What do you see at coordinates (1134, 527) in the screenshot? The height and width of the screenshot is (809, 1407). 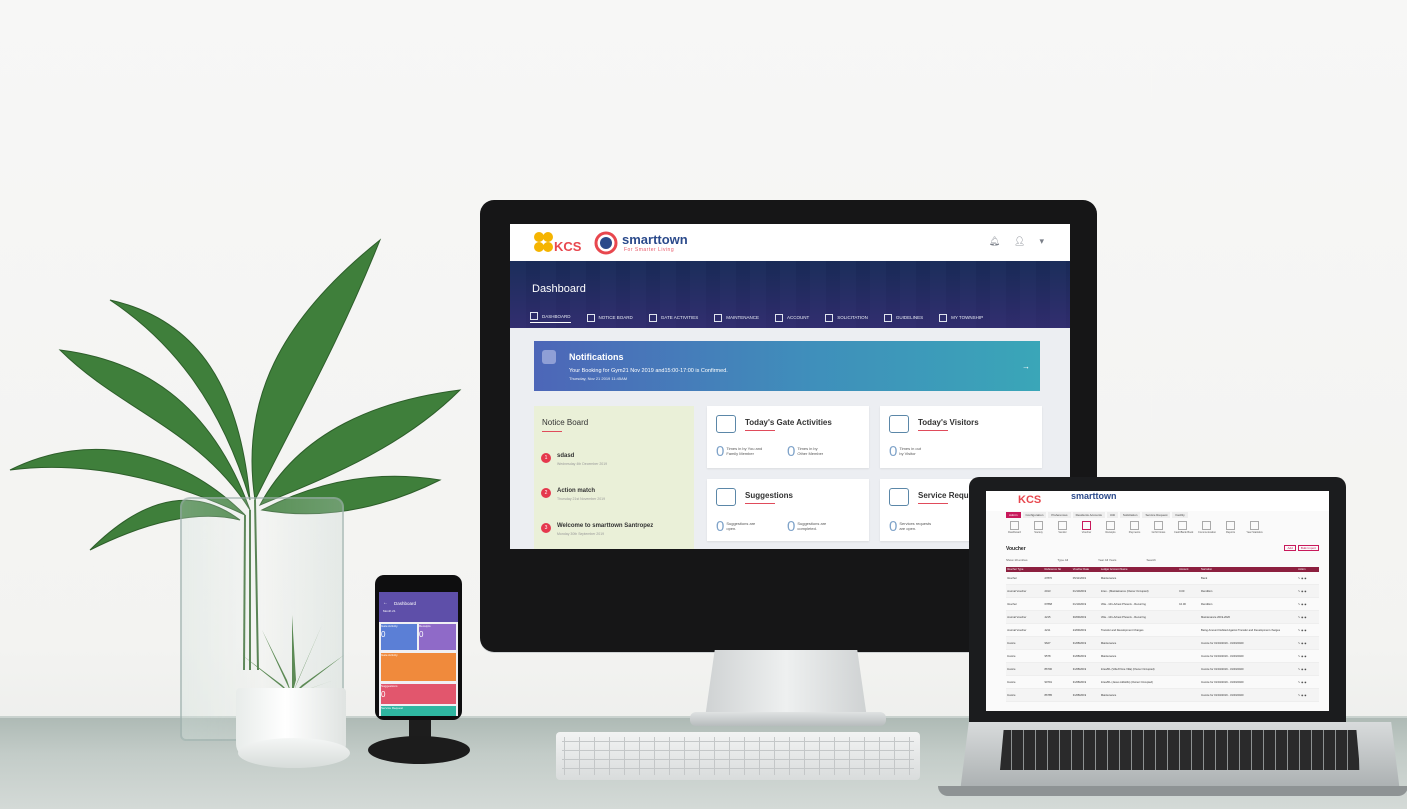 I see `tool-payments: Payments` at bounding box center [1134, 527].